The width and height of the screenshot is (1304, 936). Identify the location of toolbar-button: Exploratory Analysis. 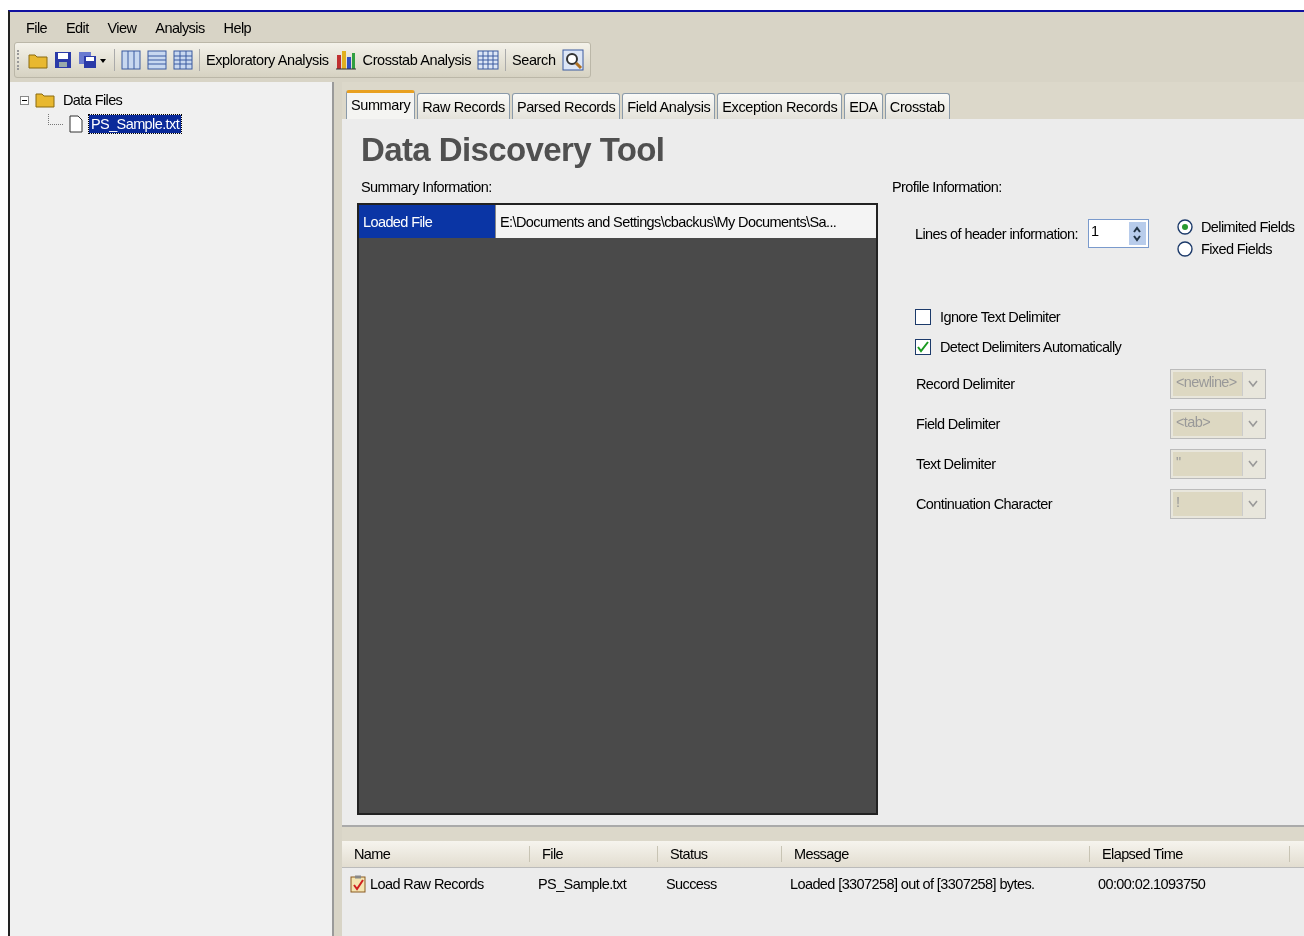
(267, 60).